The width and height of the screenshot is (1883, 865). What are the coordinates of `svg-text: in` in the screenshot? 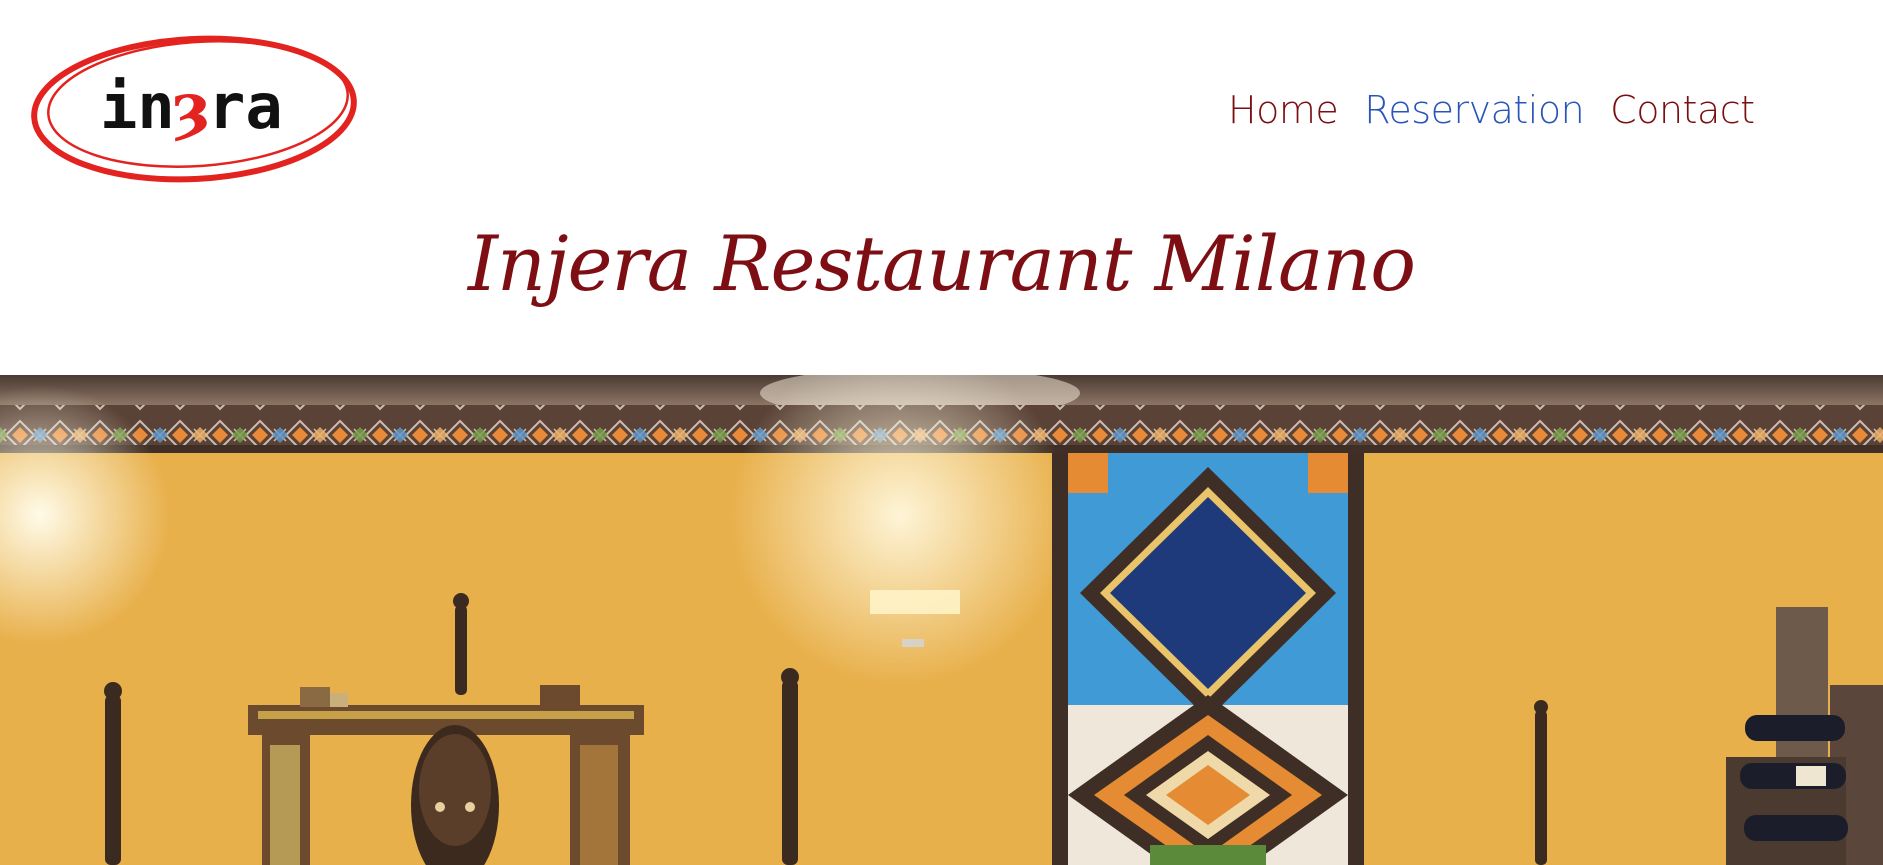 It's located at (137, 106).